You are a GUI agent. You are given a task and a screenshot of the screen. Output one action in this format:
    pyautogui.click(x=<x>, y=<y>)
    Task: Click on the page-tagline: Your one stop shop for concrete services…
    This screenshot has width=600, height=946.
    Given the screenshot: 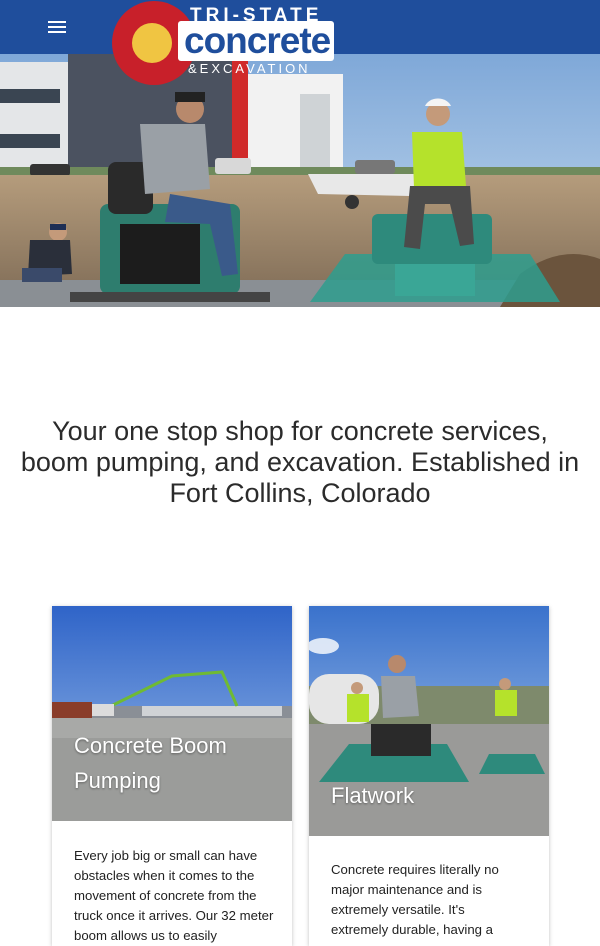 What is the action you would take?
    pyautogui.click(x=300, y=462)
    